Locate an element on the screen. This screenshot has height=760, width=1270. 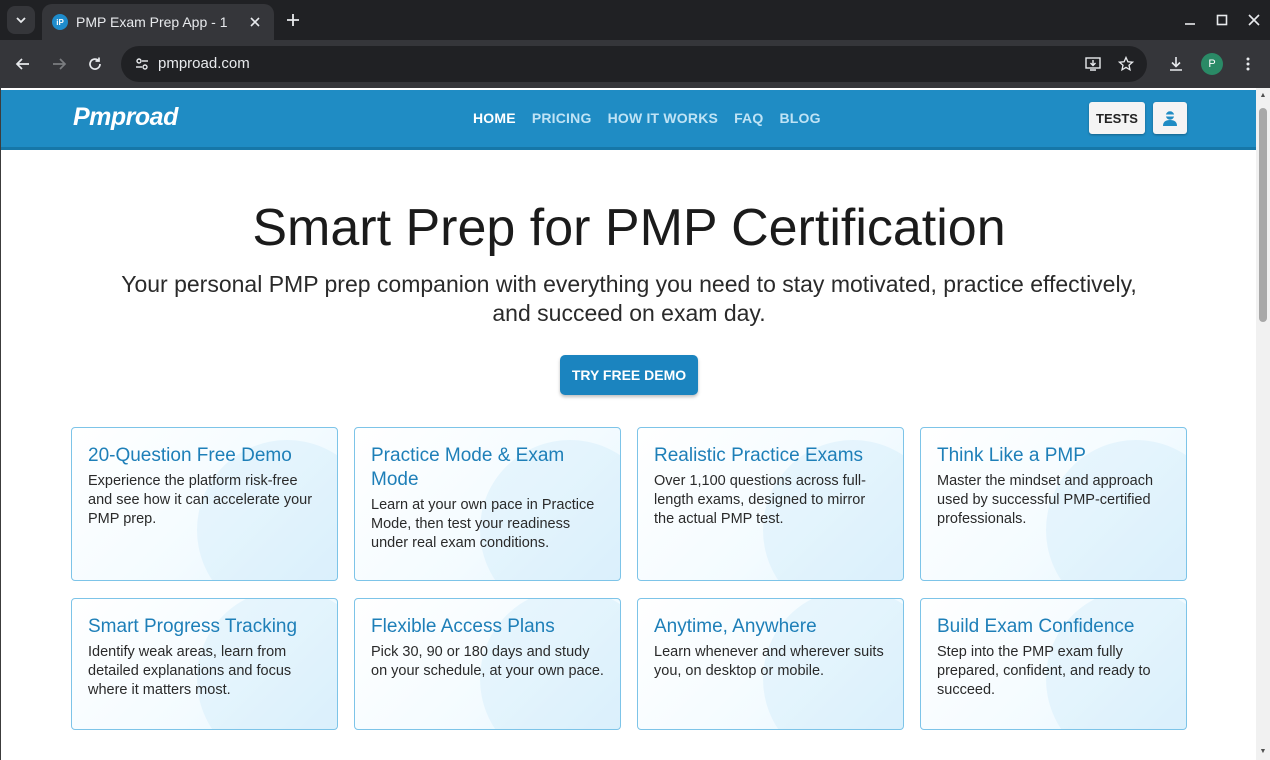
more-vert-icon is located at coordinates (1248, 64).